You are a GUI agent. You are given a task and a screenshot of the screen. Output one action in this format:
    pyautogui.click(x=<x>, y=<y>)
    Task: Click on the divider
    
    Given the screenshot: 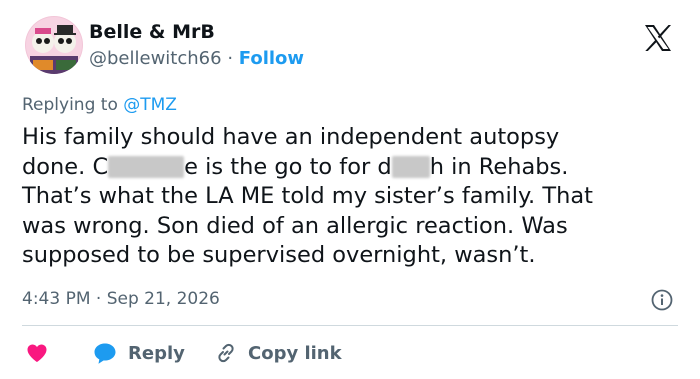 What is the action you would take?
    pyautogui.click(x=350, y=325)
    